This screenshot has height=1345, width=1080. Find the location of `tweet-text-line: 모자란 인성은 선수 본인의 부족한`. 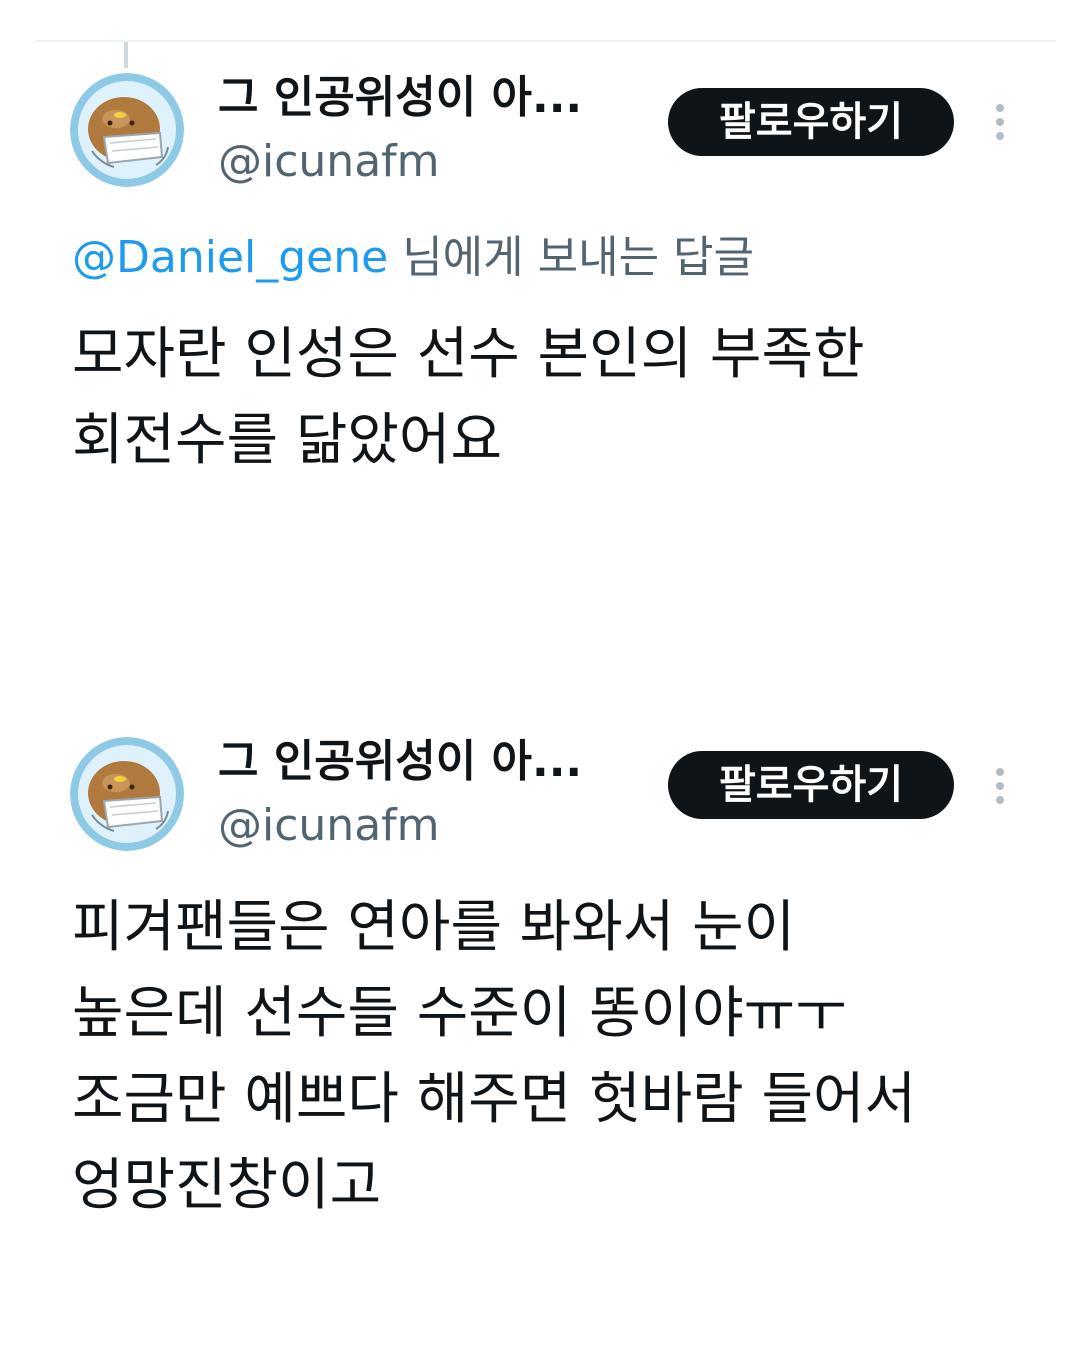

tweet-text-line: 모자란 인성은 선수 본인의 부족한 is located at coordinates (468, 354).